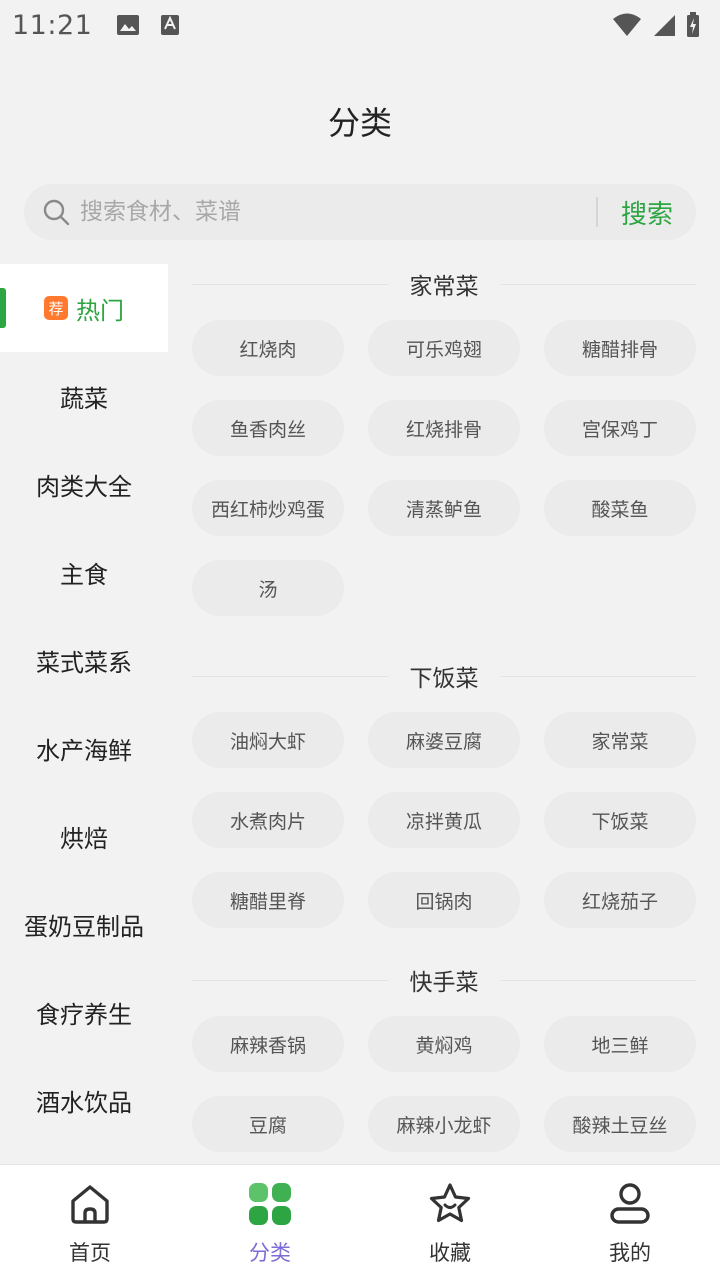 This screenshot has height=1280, width=720. I want to click on sidebar-item-label: 烘焙, so click(84, 838).